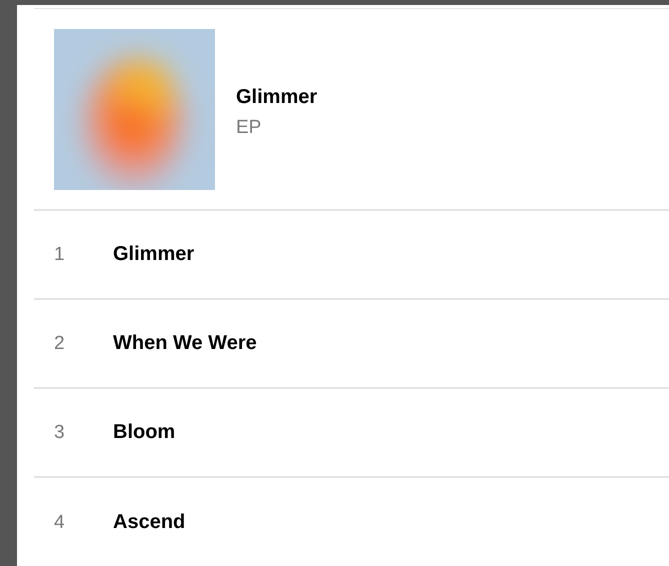 Image resolution: width=669 pixels, height=566 pixels. I want to click on track-title: When We Were, so click(185, 343).